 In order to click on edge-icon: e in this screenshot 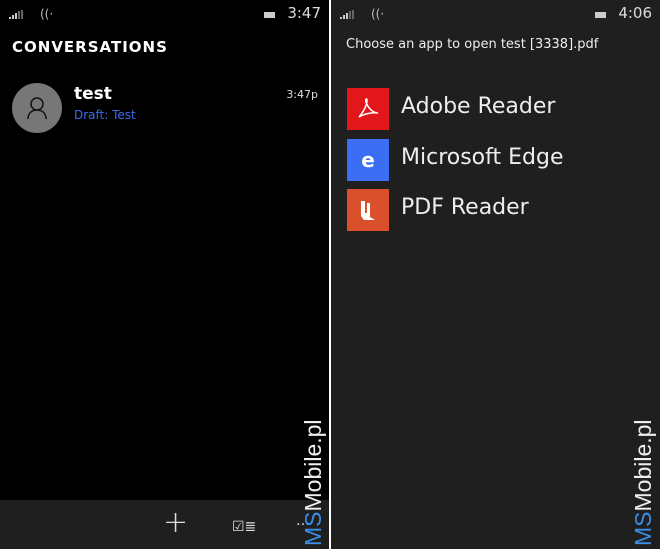, I will do `click(368, 160)`.